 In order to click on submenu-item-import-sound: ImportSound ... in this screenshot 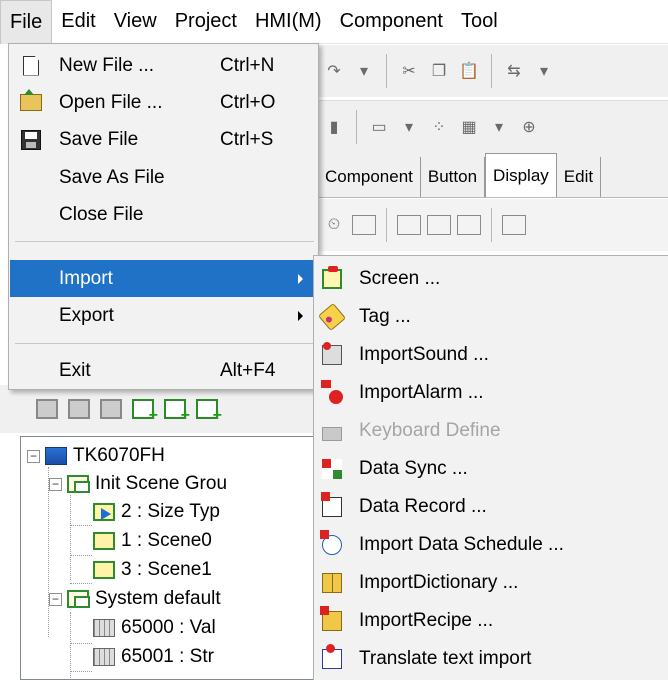, I will do `click(491, 354)`.